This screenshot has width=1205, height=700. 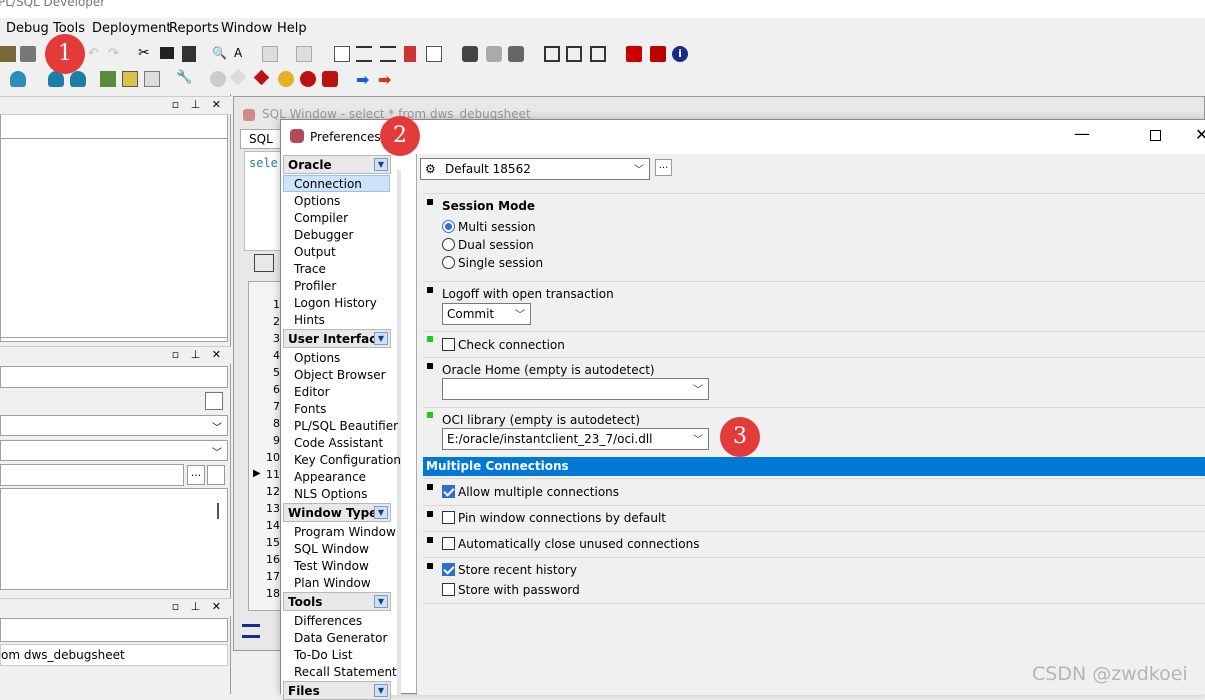 What do you see at coordinates (680, 54) in the screenshot?
I see `info-icon: i` at bounding box center [680, 54].